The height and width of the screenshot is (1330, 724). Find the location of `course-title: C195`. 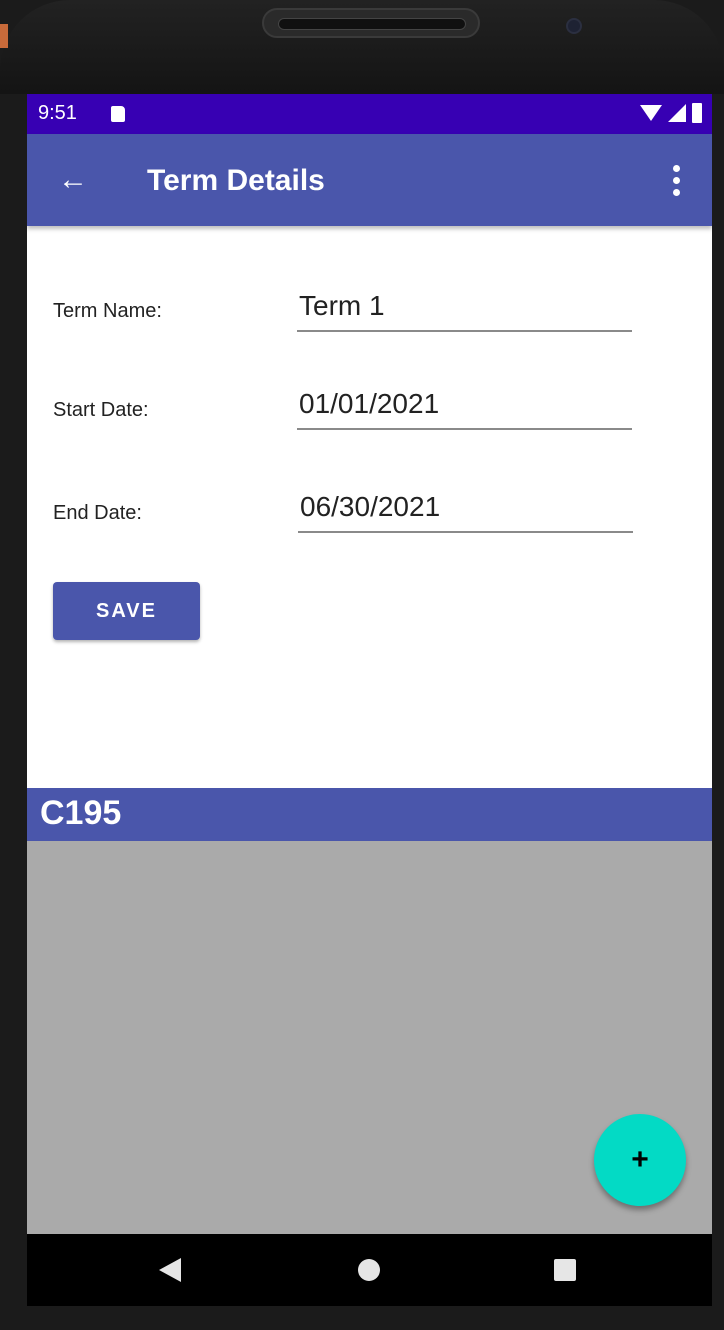

course-title: C195 is located at coordinates (81, 813).